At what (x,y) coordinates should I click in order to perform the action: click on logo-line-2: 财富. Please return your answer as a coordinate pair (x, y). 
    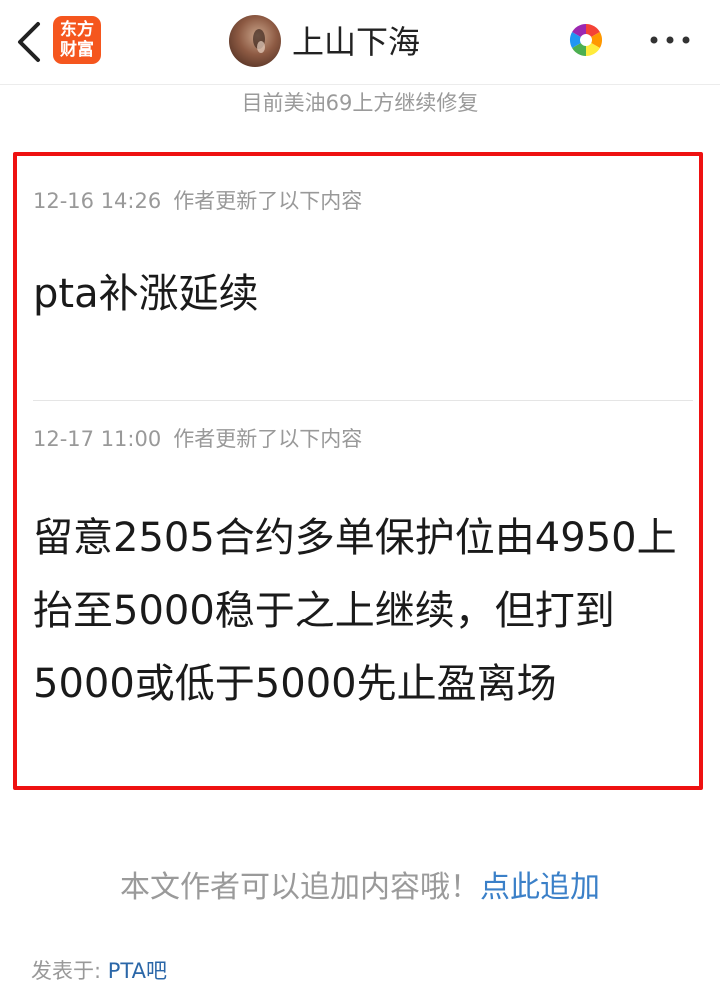
    Looking at the image, I should click on (77, 50).